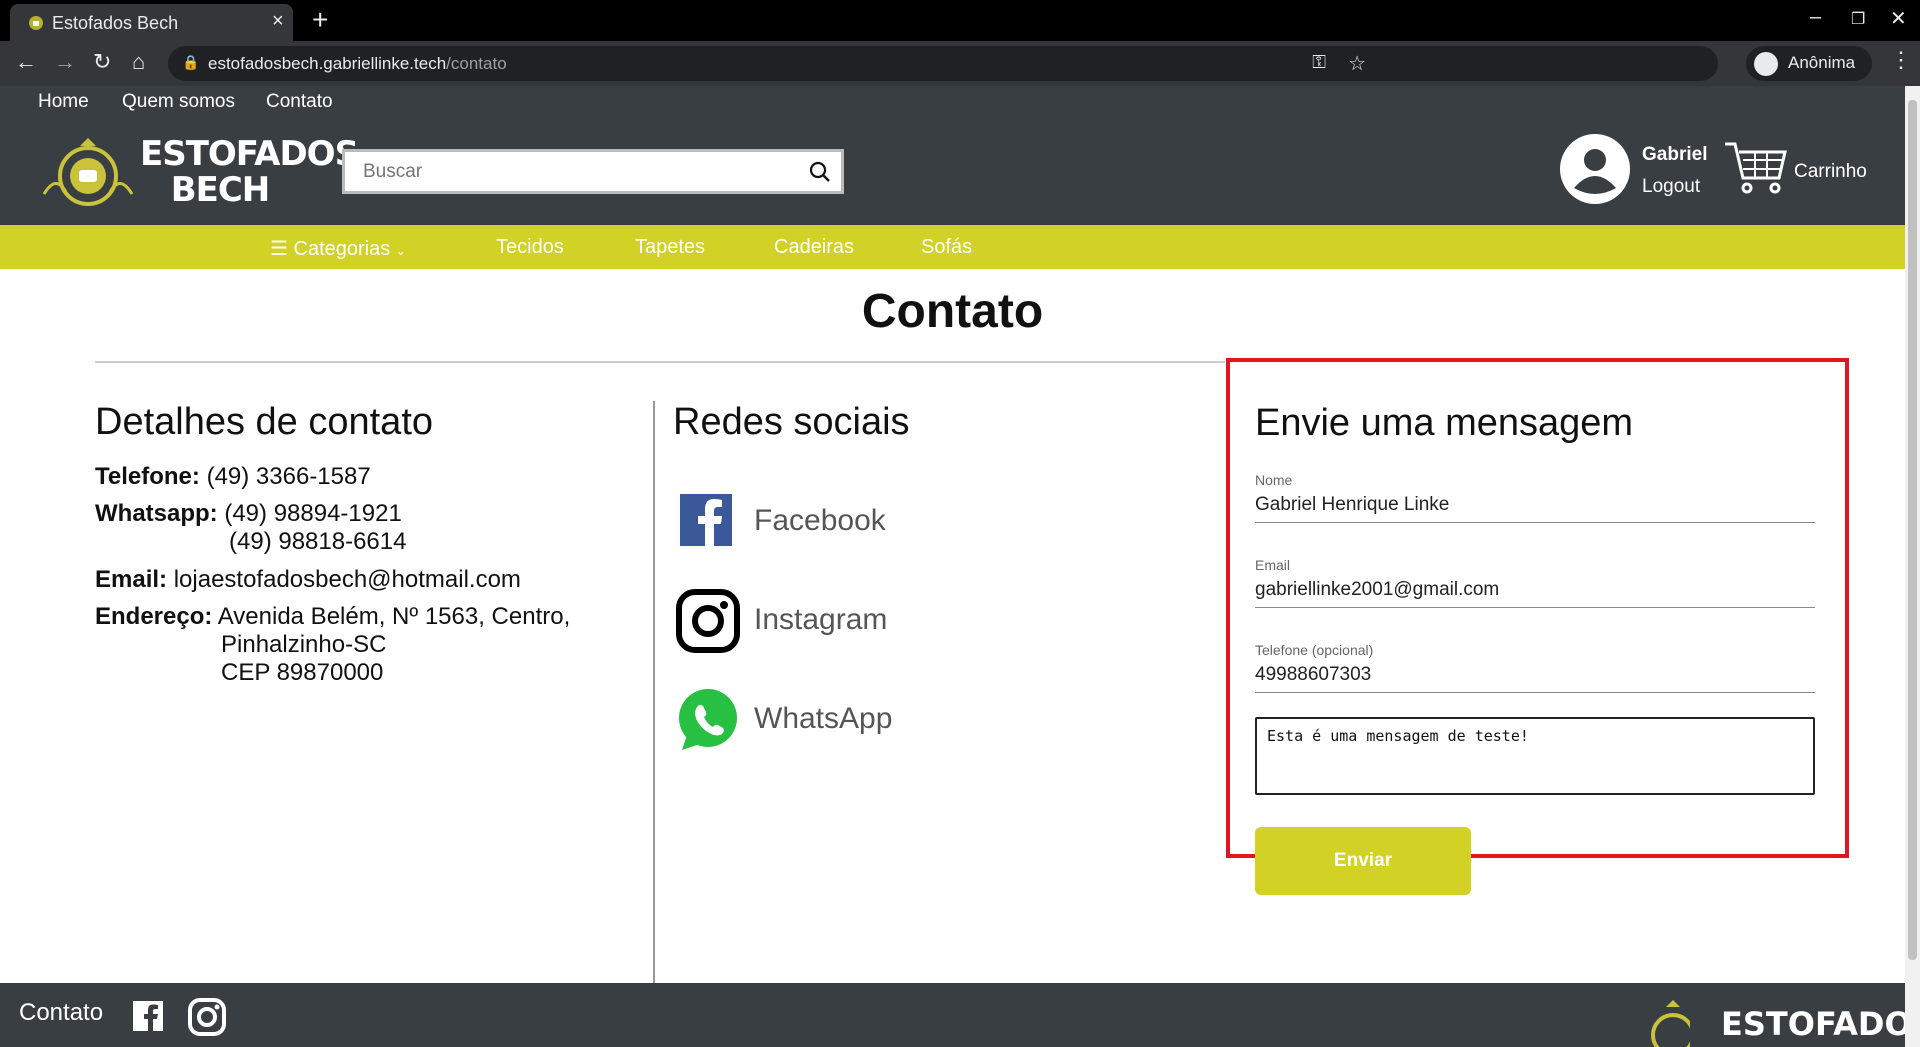 This screenshot has width=1920, height=1047. What do you see at coordinates (63, 102) in the screenshot?
I see `nav-home-link: Home` at bounding box center [63, 102].